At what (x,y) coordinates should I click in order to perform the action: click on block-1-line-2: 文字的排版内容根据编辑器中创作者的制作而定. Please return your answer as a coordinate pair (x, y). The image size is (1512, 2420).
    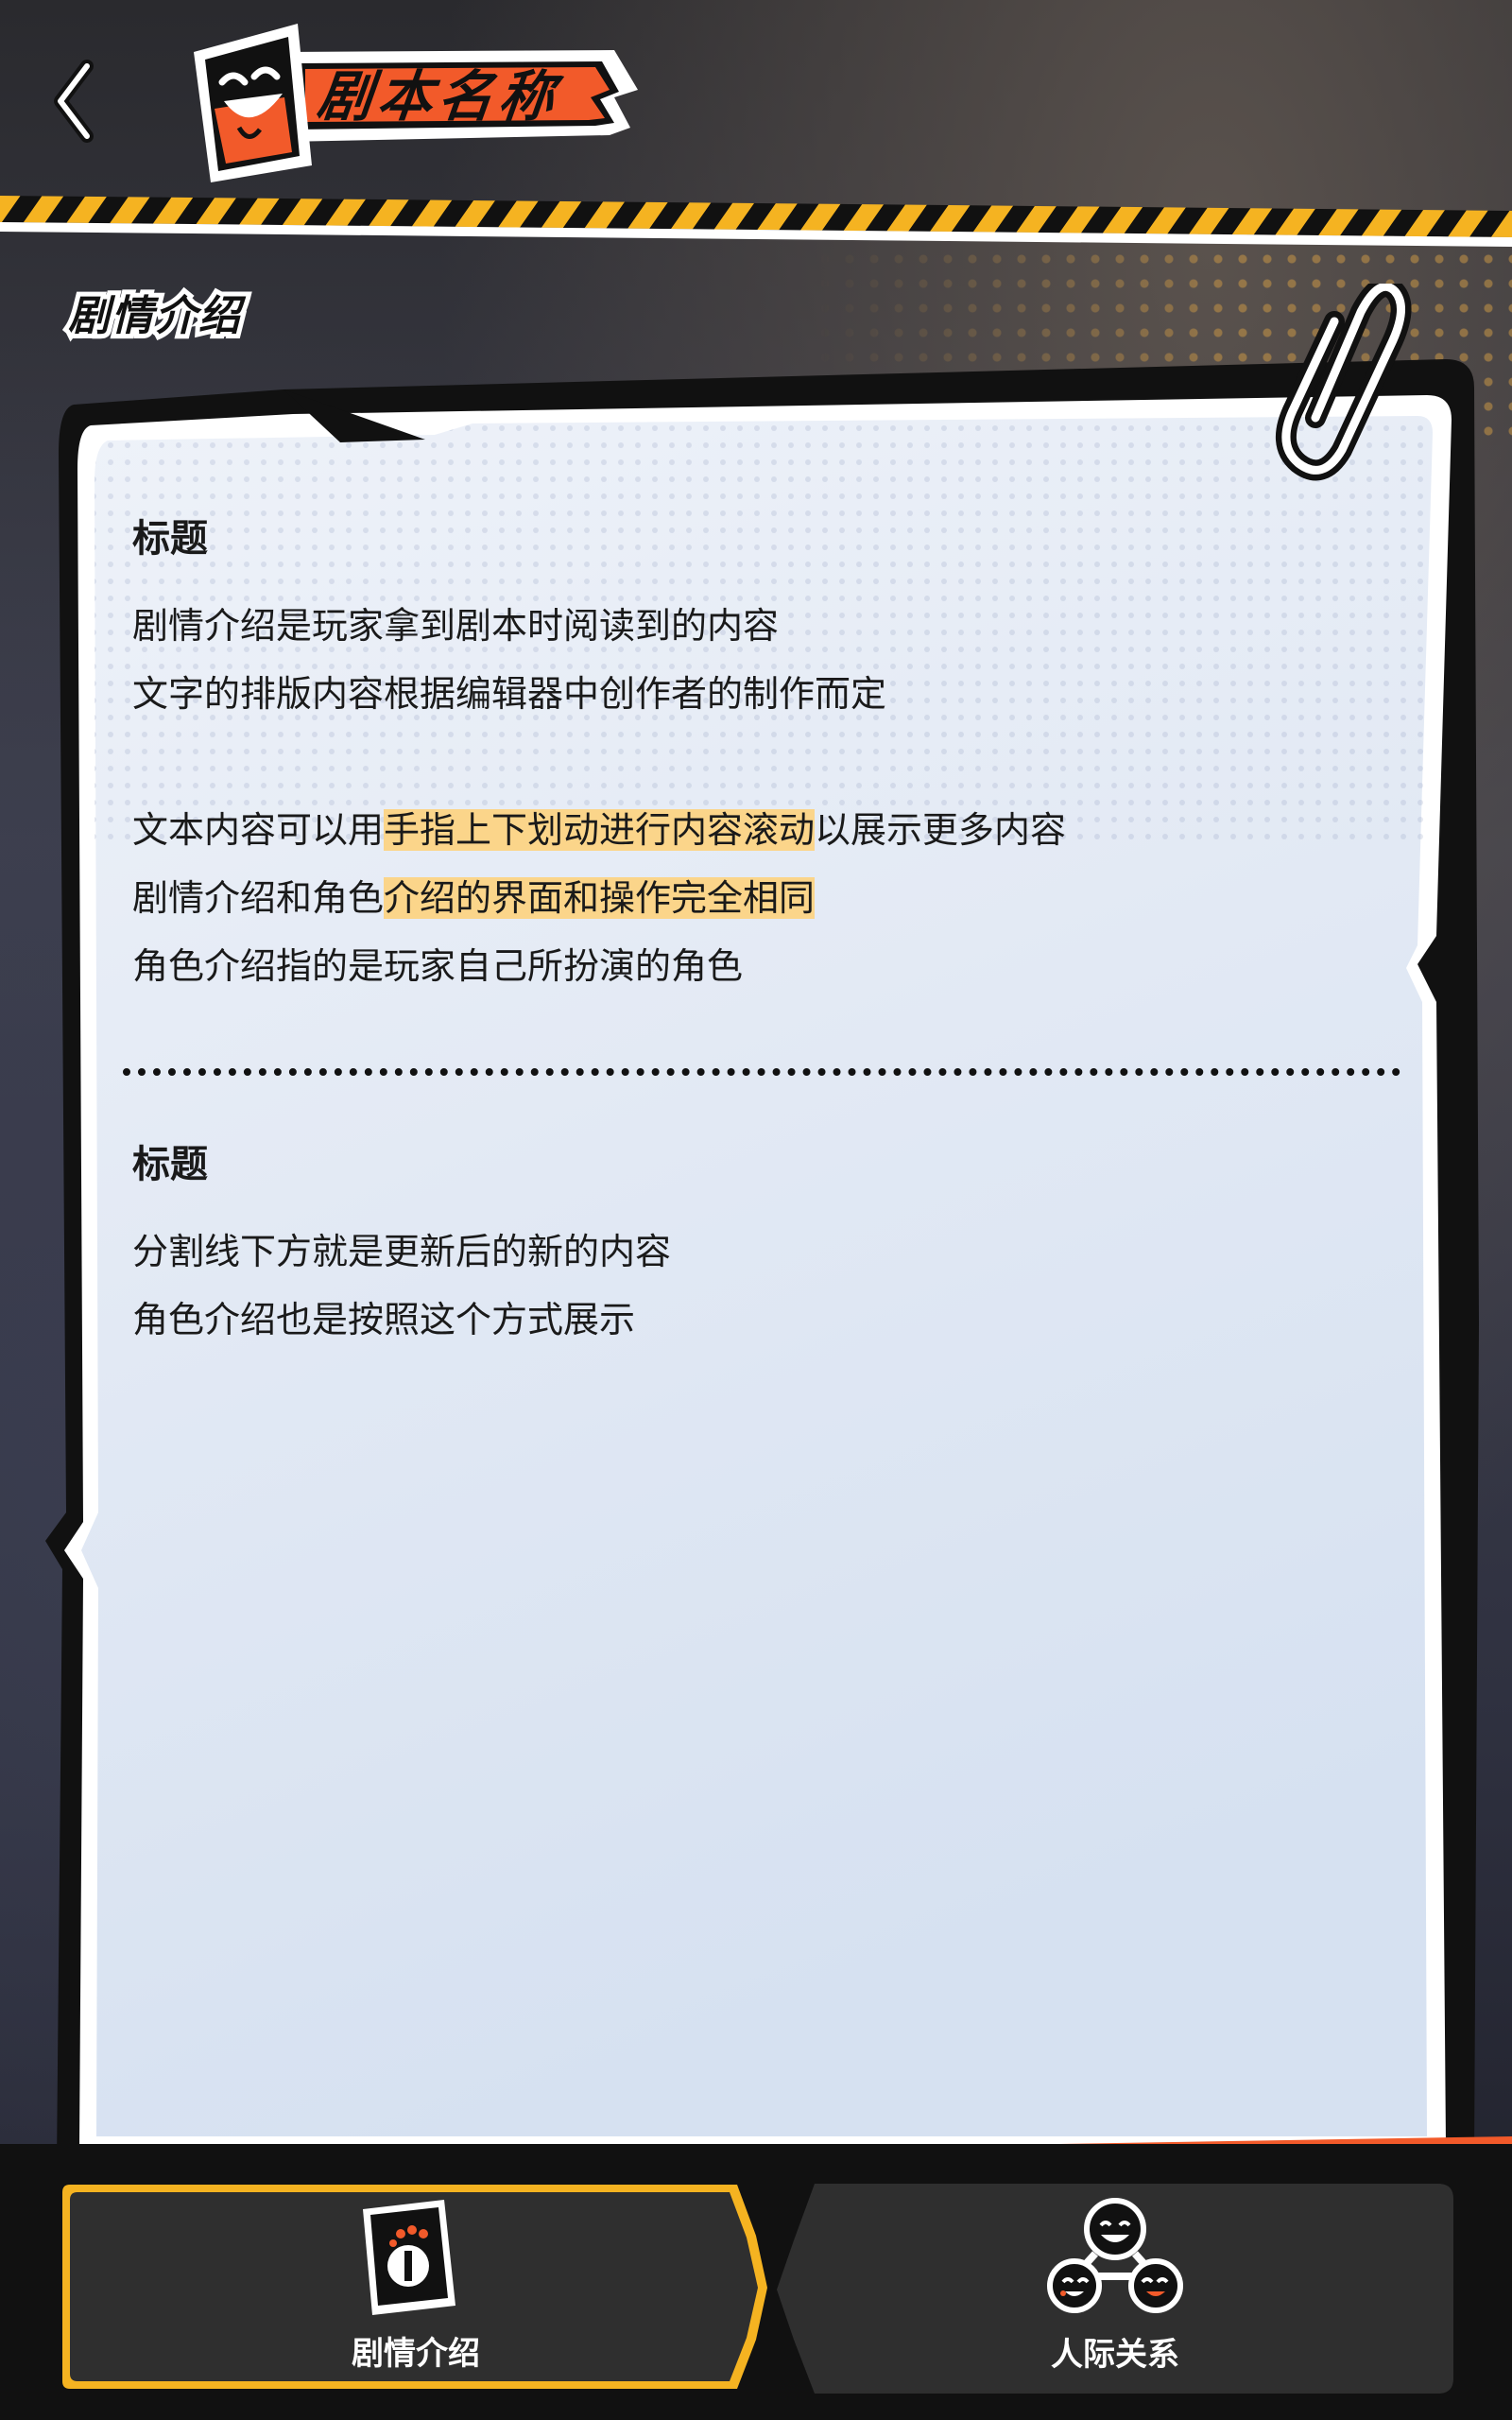
    Looking at the image, I should click on (509, 694).